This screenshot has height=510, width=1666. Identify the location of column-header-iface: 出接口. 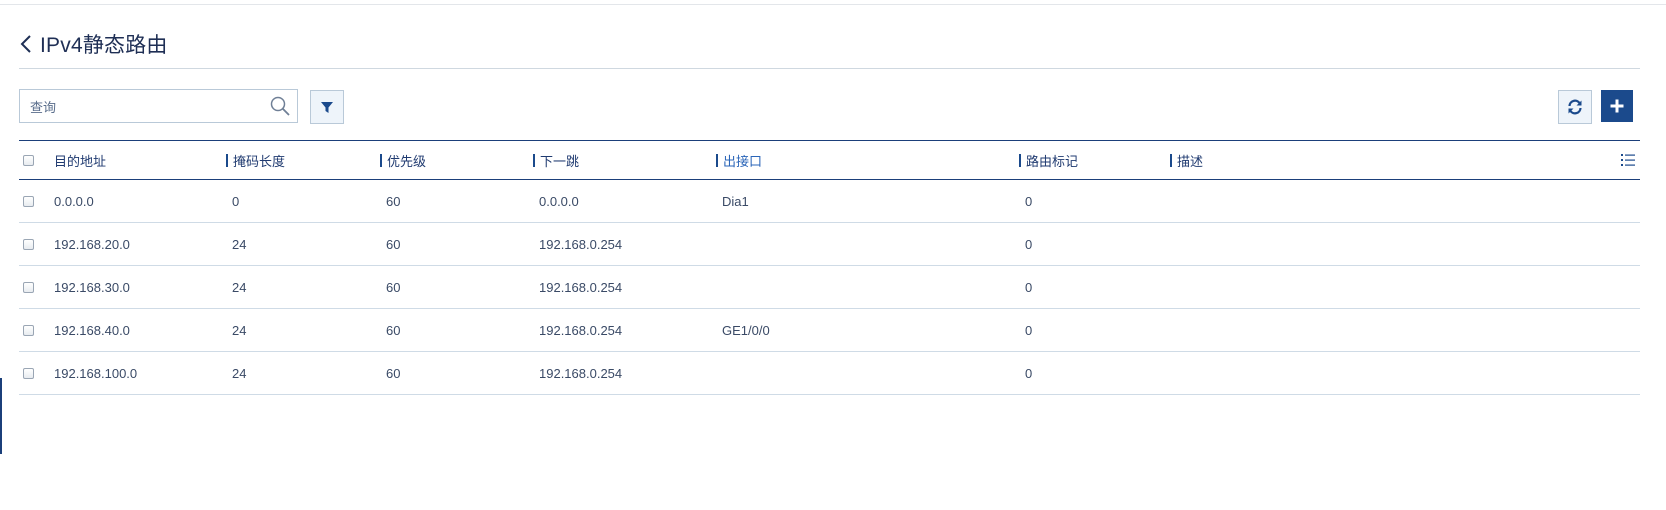
(739, 160).